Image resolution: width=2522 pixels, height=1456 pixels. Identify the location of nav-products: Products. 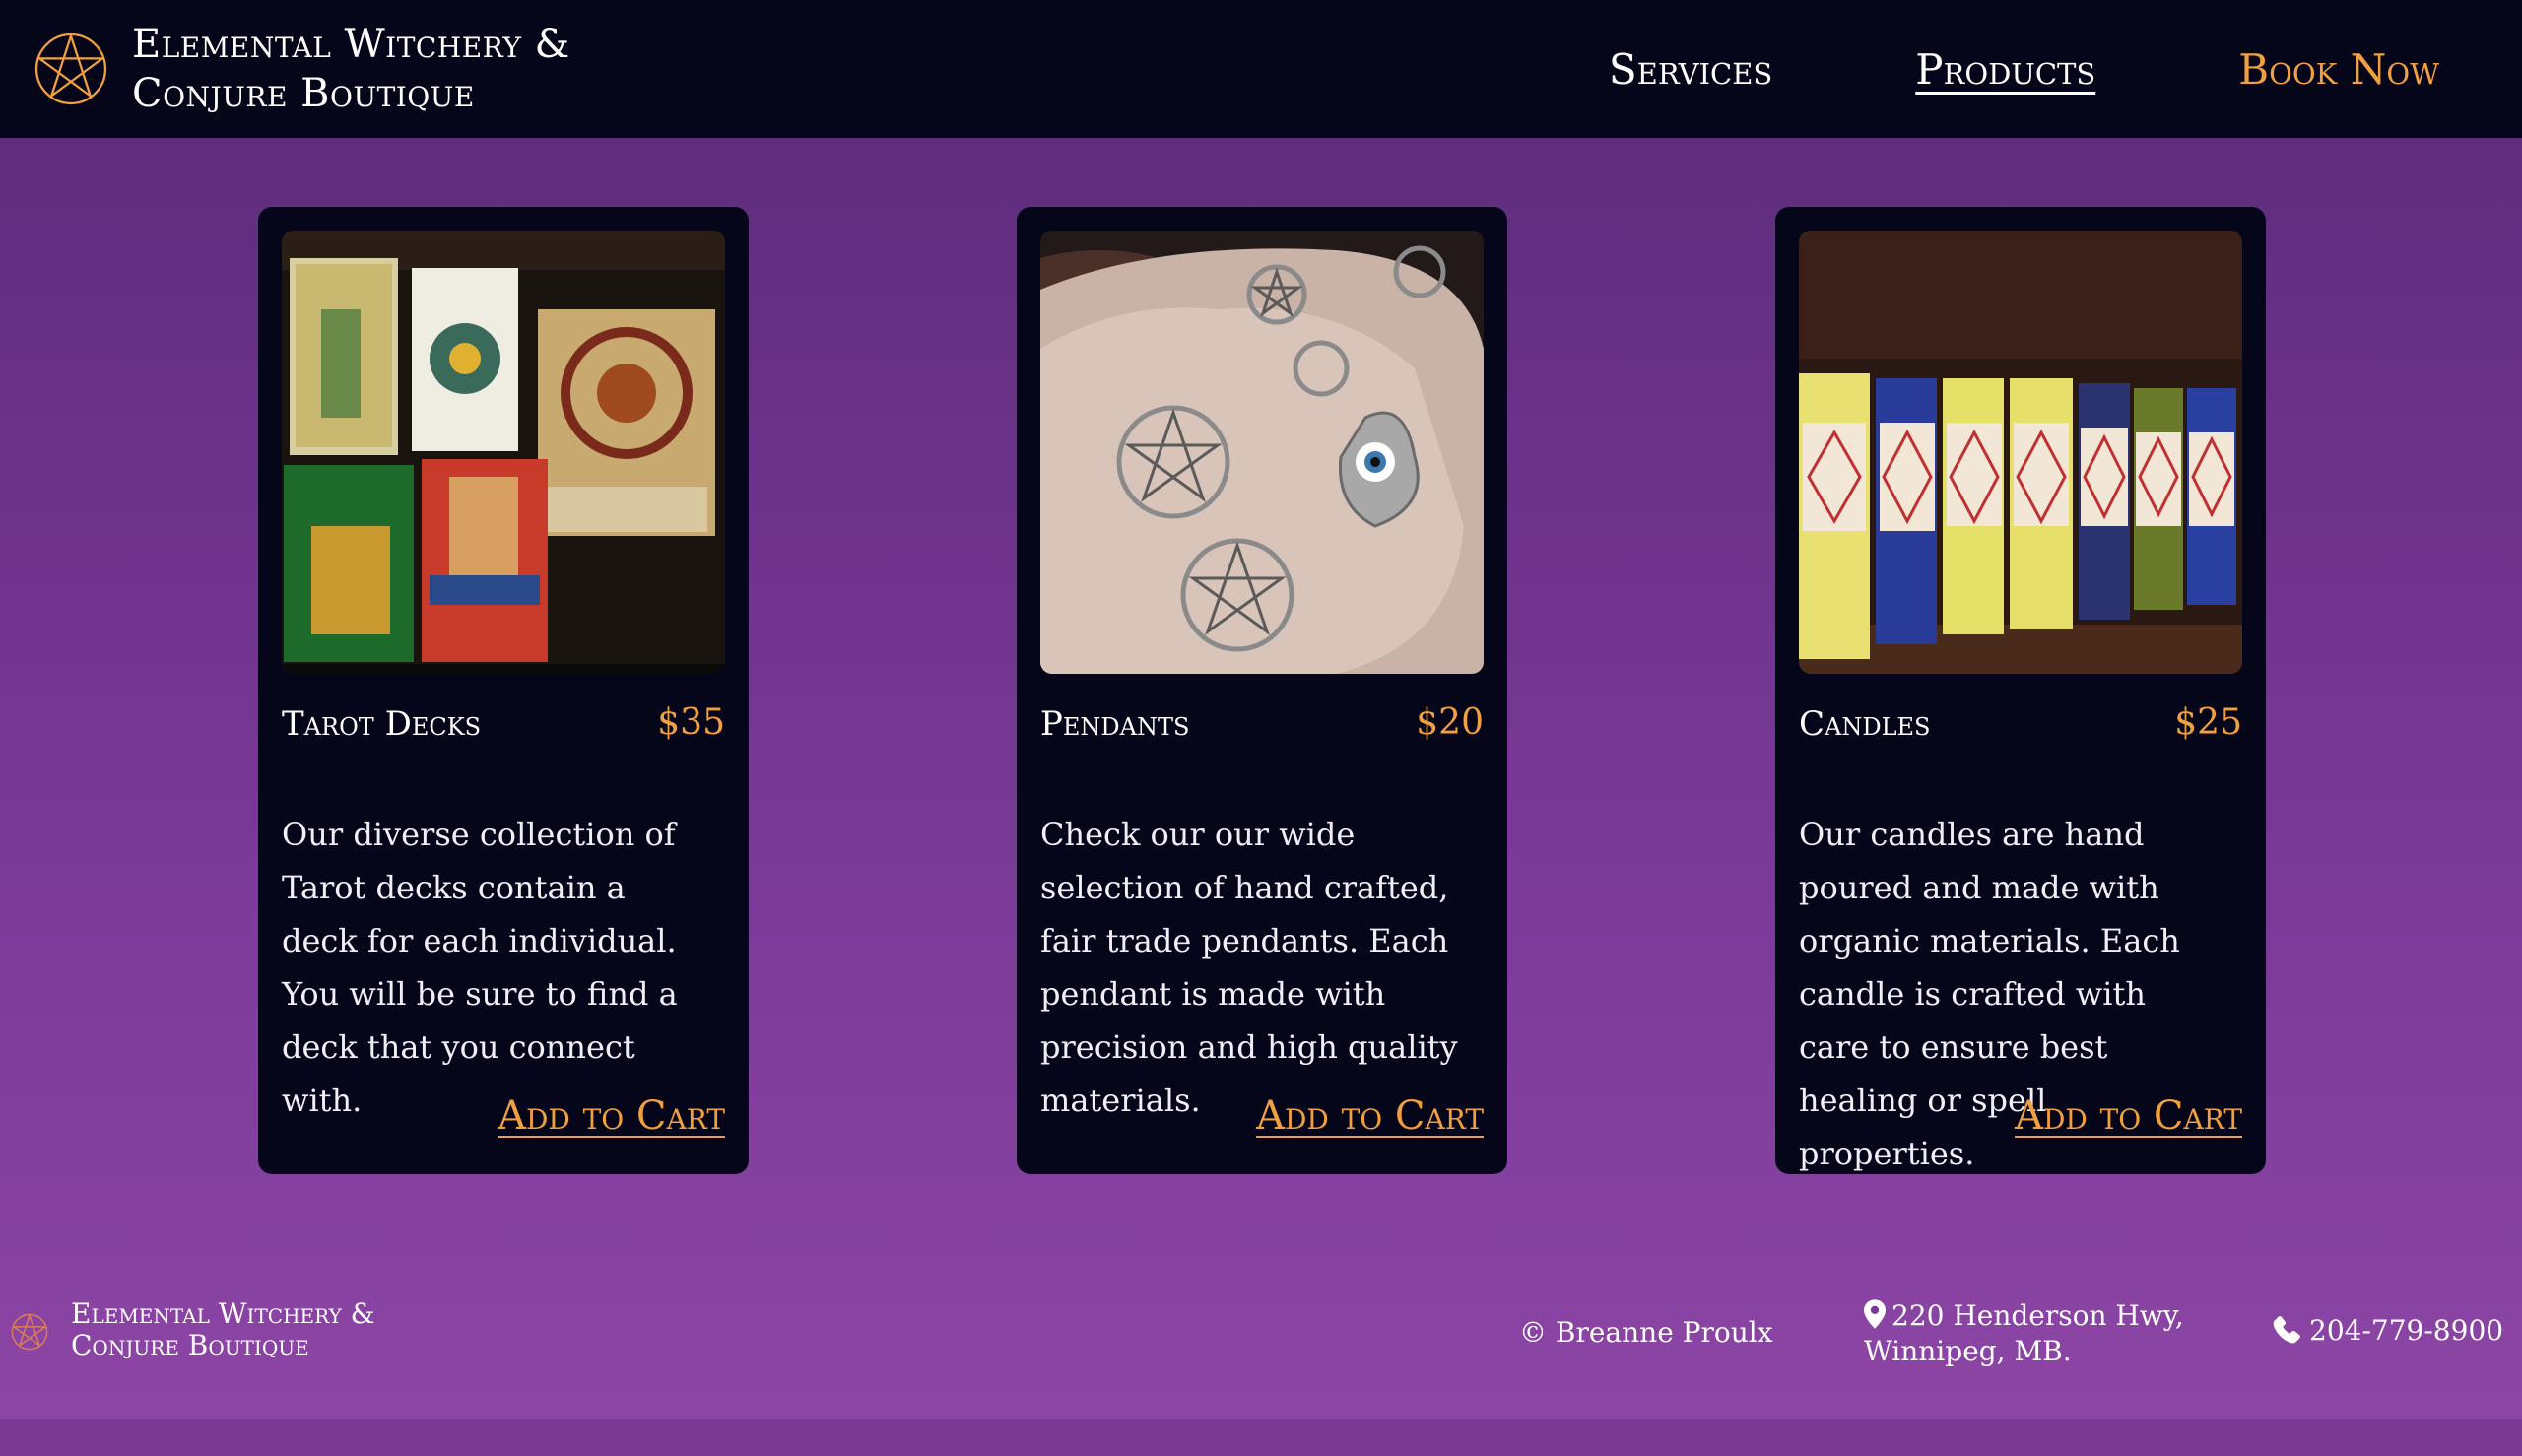
(2005, 69).